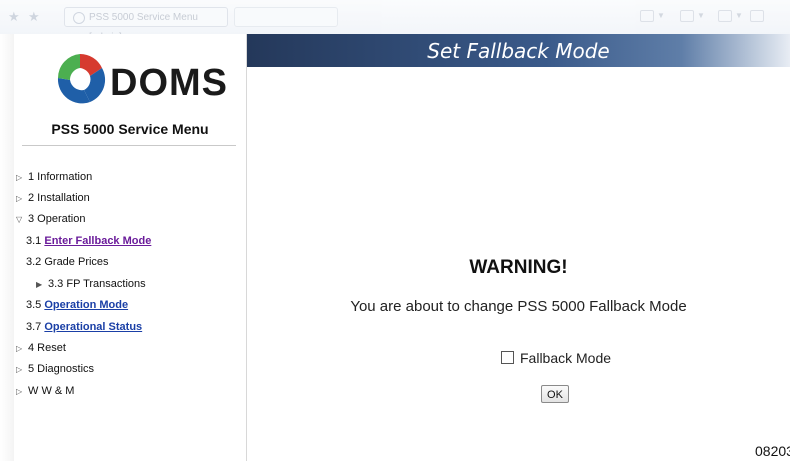  What do you see at coordinates (687, 16) in the screenshot?
I see `feeds-icon` at bounding box center [687, 16].